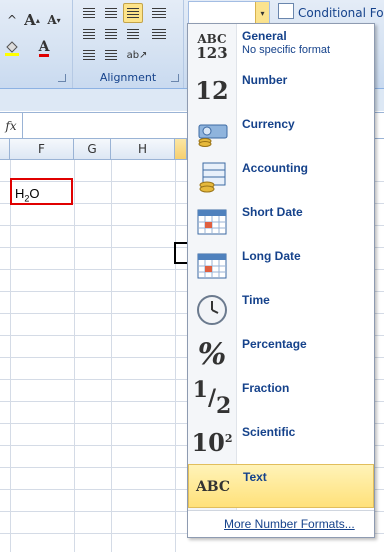  Describe the element at coordinates (20, 193) in the screenshot. I see `cell-text-main: H` at that location.